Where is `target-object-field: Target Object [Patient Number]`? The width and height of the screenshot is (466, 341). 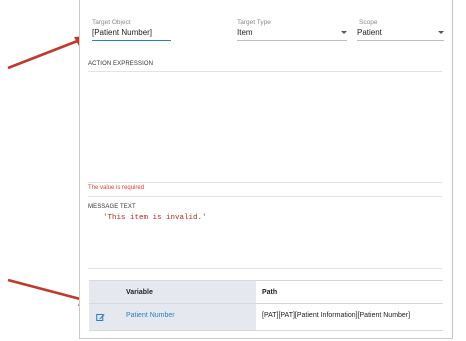 target-object-field: Target Object [Patient Number] is located at coordinates (131, 30).